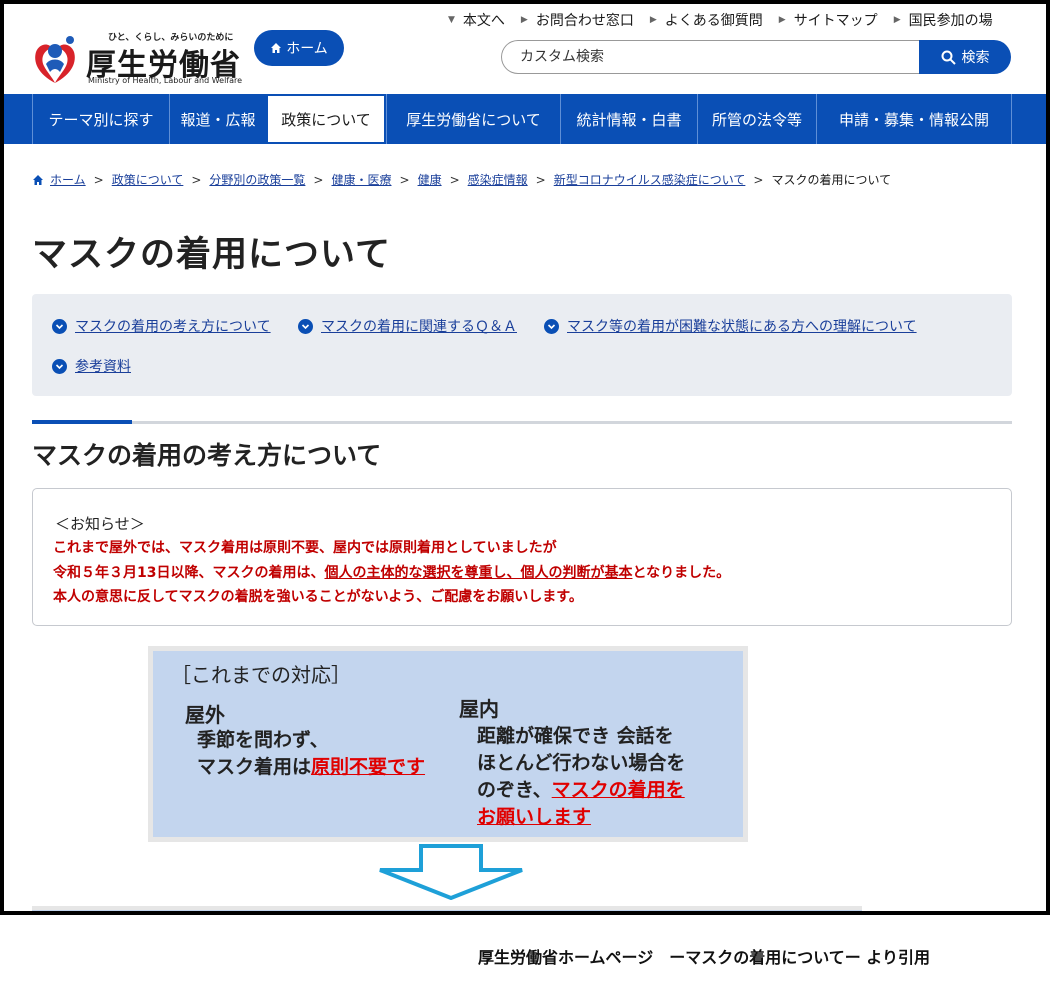  I want to click on util-link-sitemap: ▶ サイトマップ, so click(828, 20).